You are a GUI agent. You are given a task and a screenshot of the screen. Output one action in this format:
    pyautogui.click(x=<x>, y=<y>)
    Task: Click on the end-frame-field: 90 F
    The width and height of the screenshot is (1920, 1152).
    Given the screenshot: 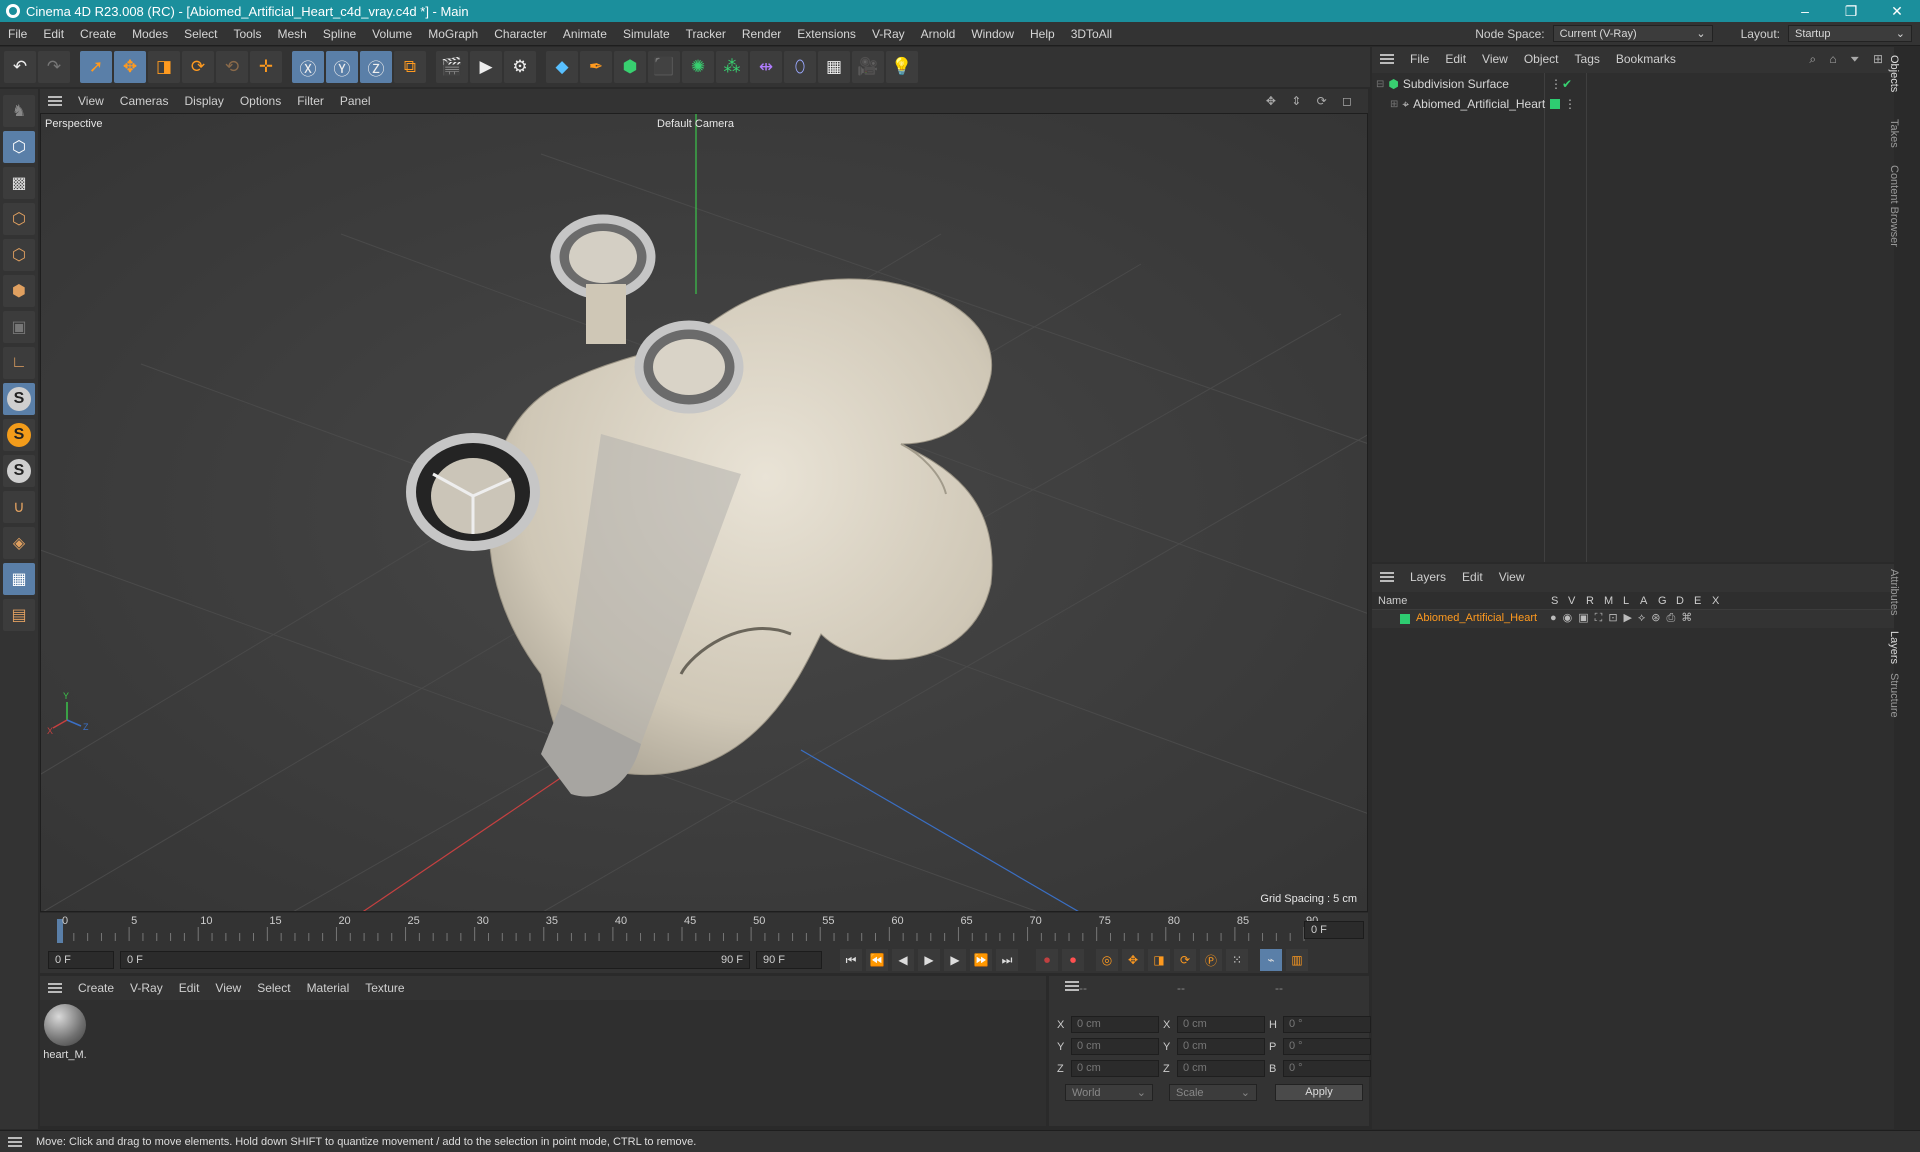 What is the action you would take?
    pyautogui.click(x=789, y=960)
    